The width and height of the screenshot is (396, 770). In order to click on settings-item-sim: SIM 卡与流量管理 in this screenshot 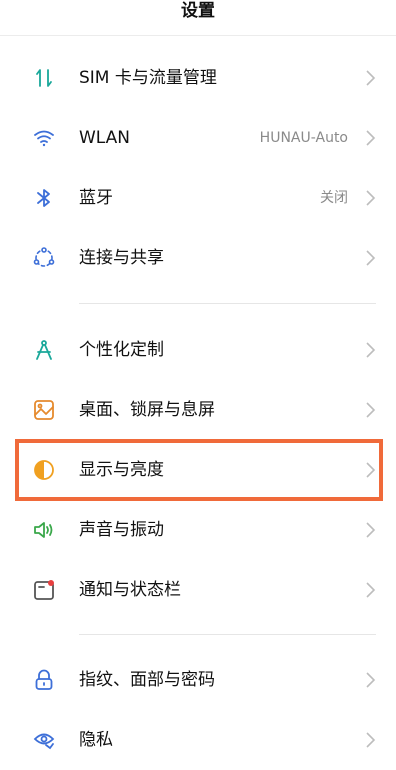, I will do `click(198, 78)`.